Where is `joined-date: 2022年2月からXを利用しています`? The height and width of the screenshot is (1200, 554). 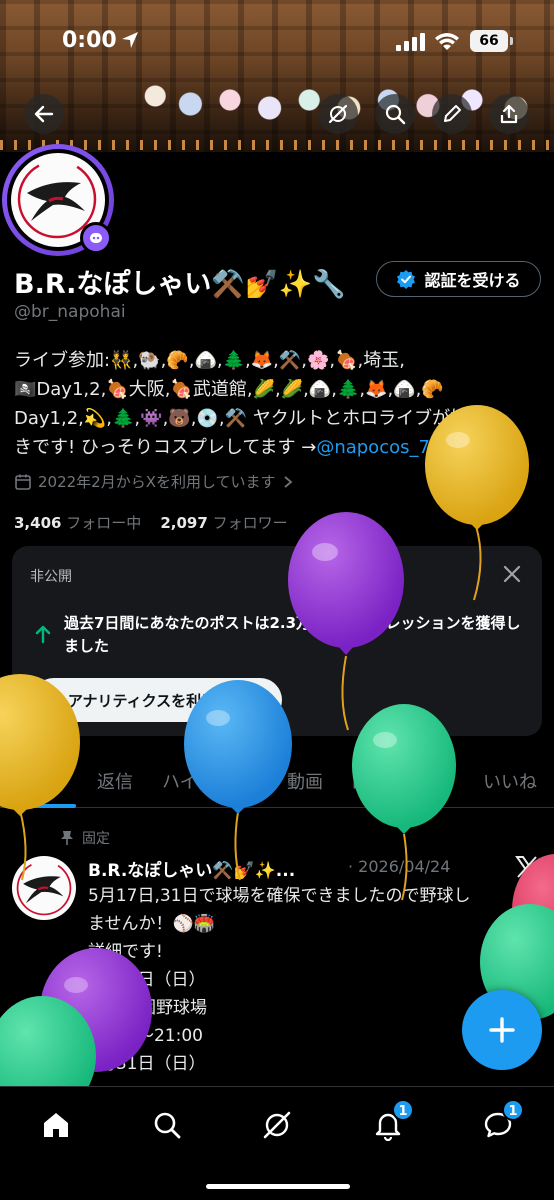
joined-date: 2022年2月からXを利用しています is located at coordinates (154, 481).